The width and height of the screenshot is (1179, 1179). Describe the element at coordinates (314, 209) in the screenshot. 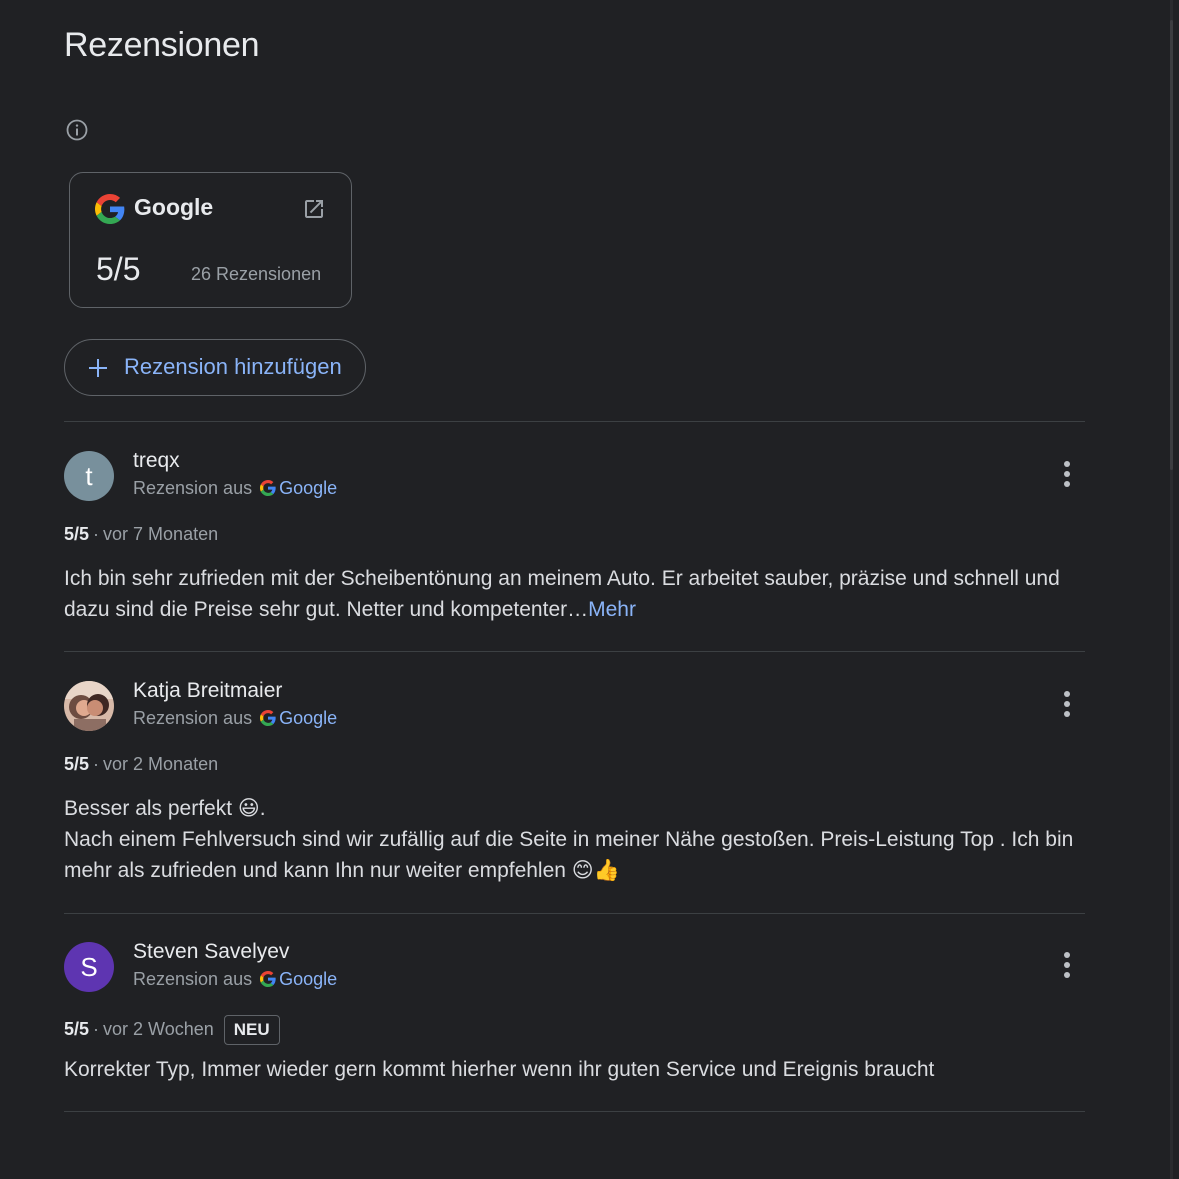

I see `open-in-new-icon` at that location.